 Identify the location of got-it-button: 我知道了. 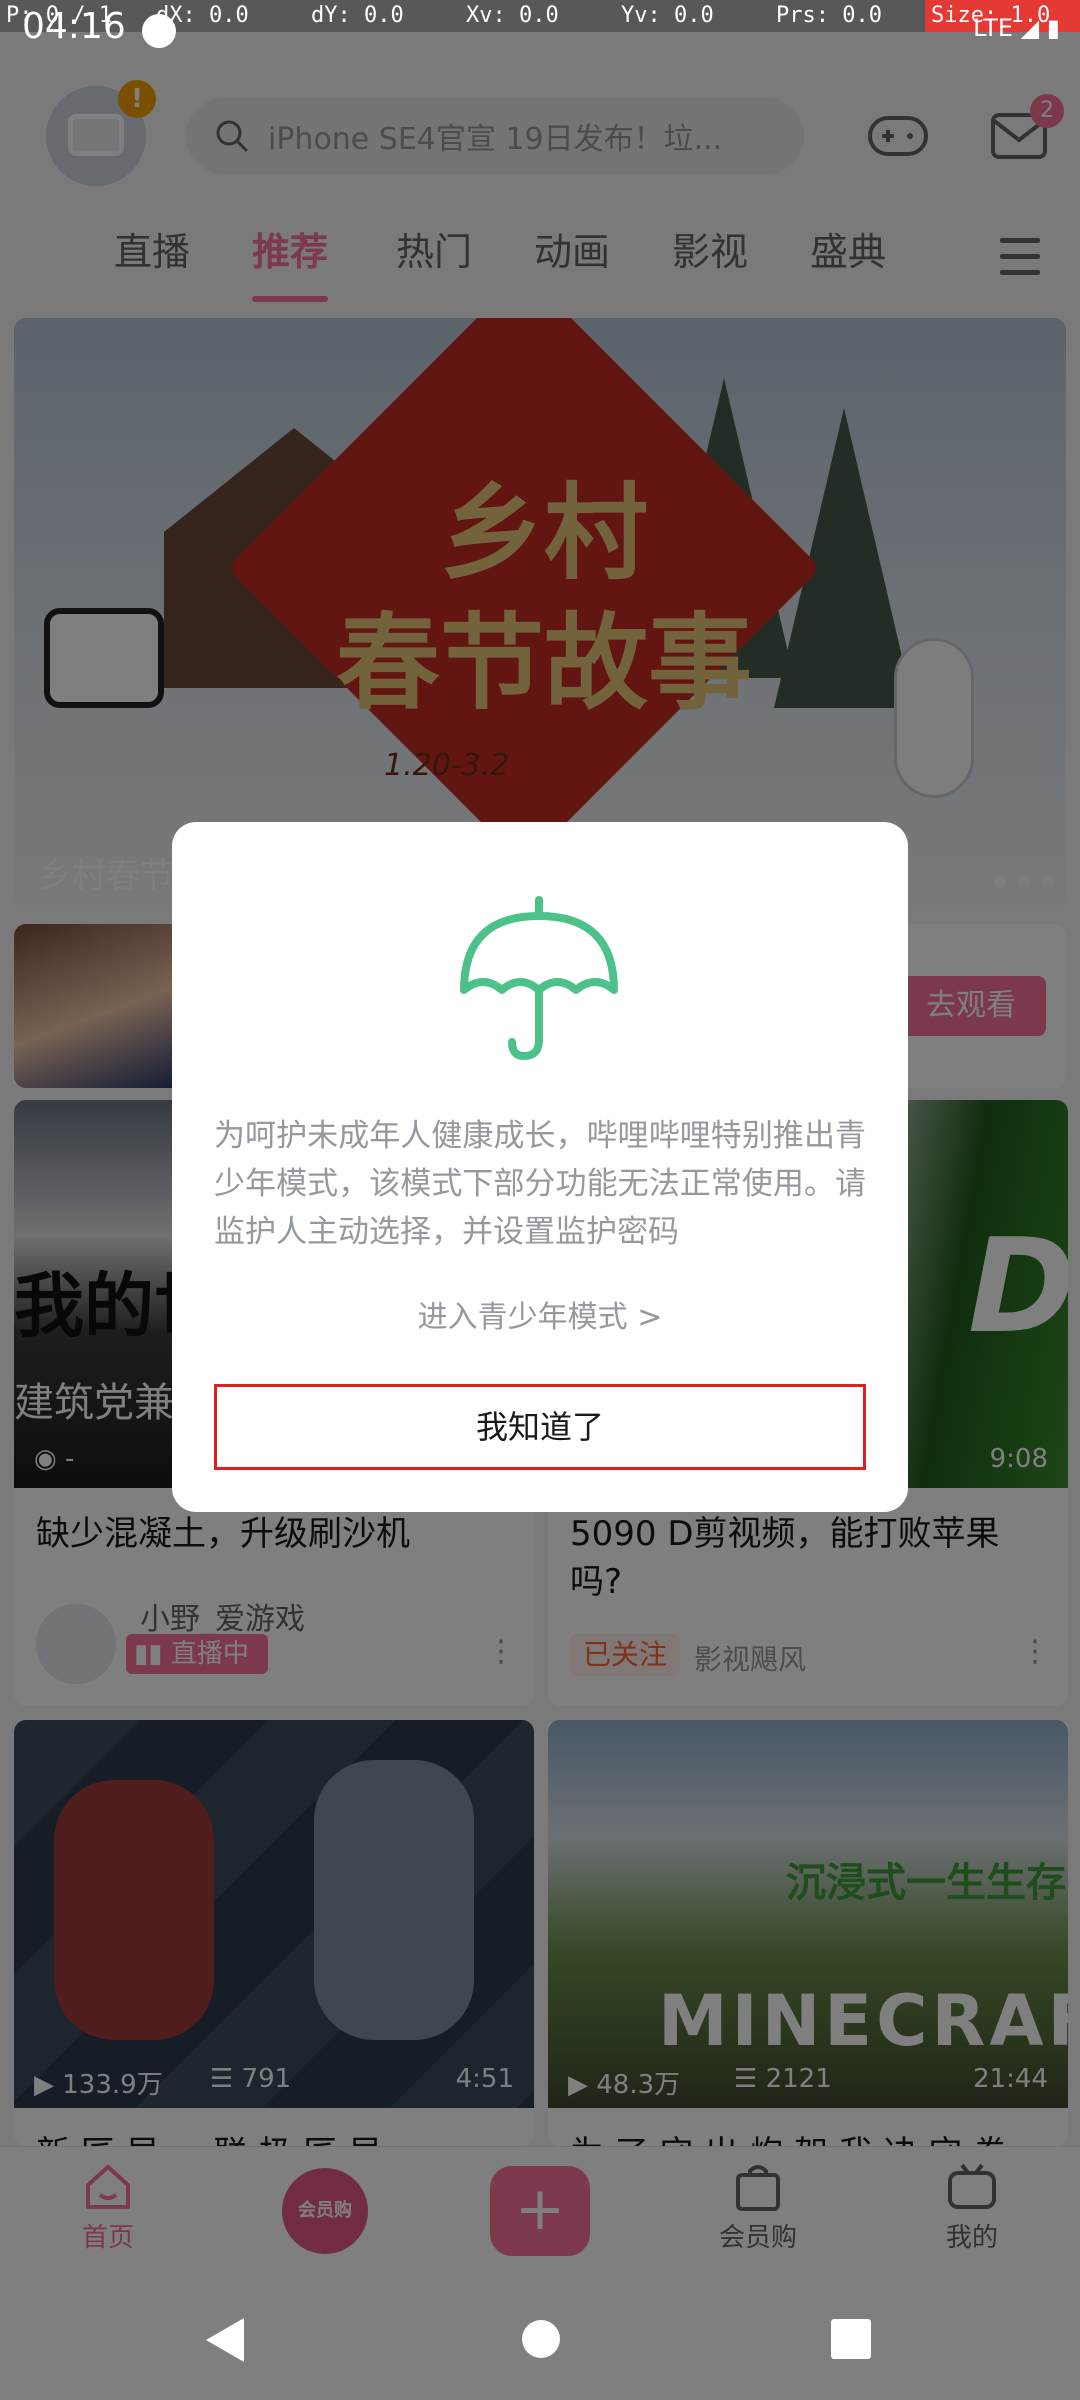
(540, 1427).